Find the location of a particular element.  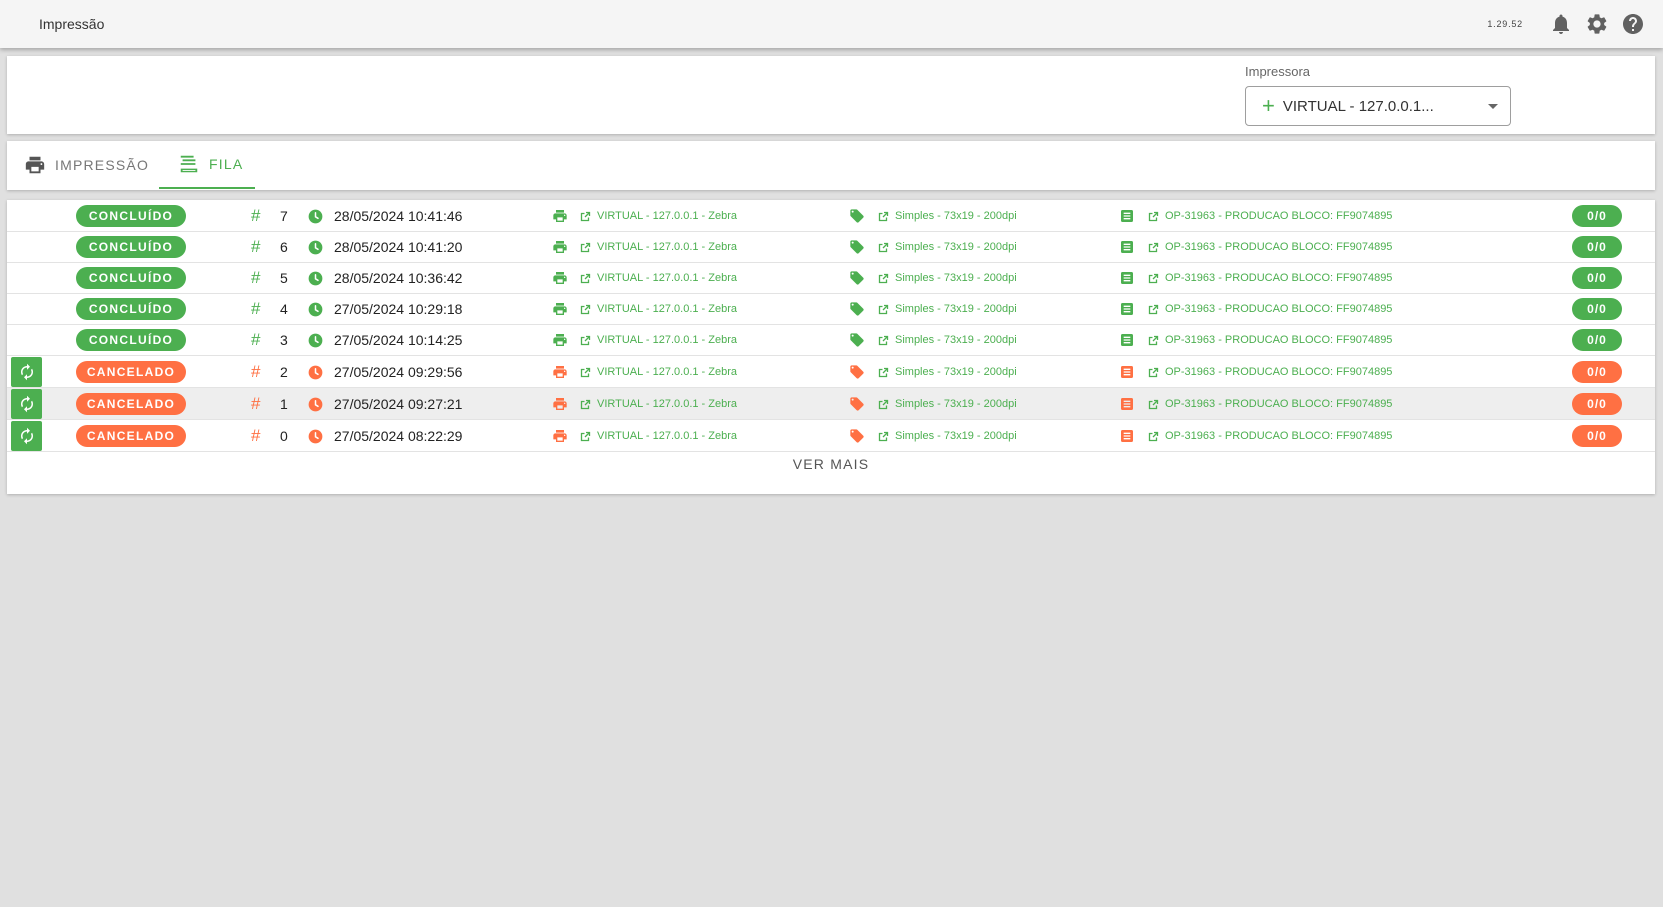

plus-icon: + is located at coordinates (1268, 105).